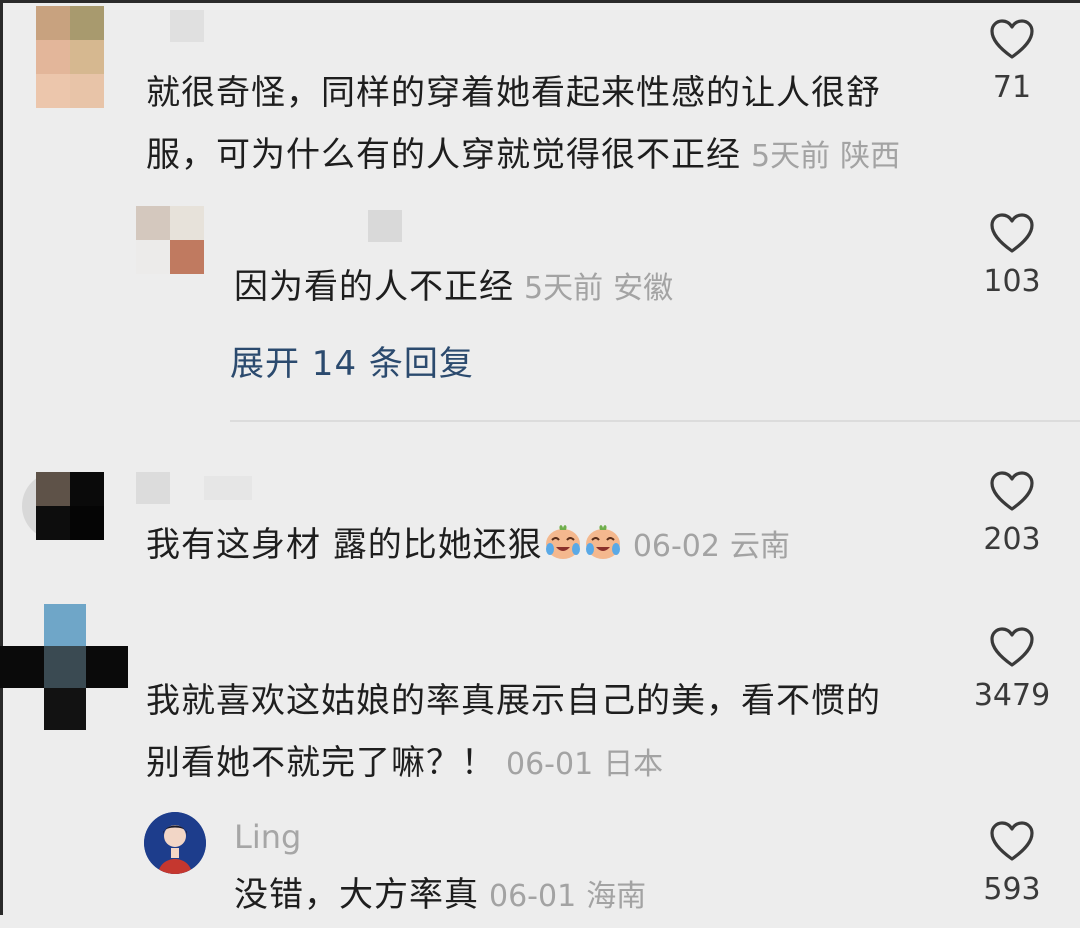 This screenshot has height=928, width=1080. Describe the element at coordinates (267, 837) in the screenshot. I see `reply-username: Ling` at that location.